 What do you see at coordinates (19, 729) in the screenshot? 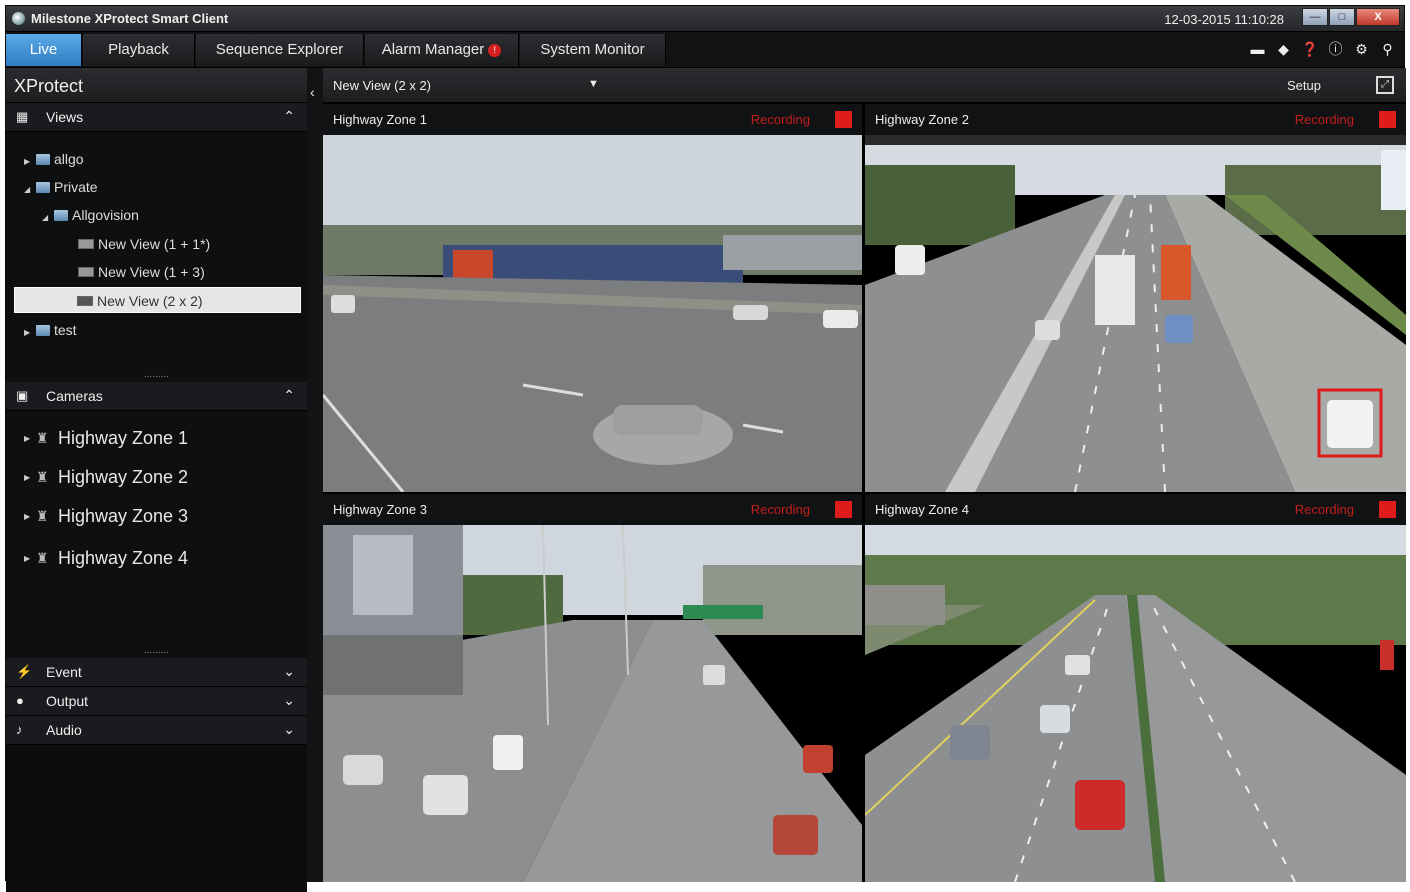
I see `speaker-icon: ♪` at bounding box center [19, 729].